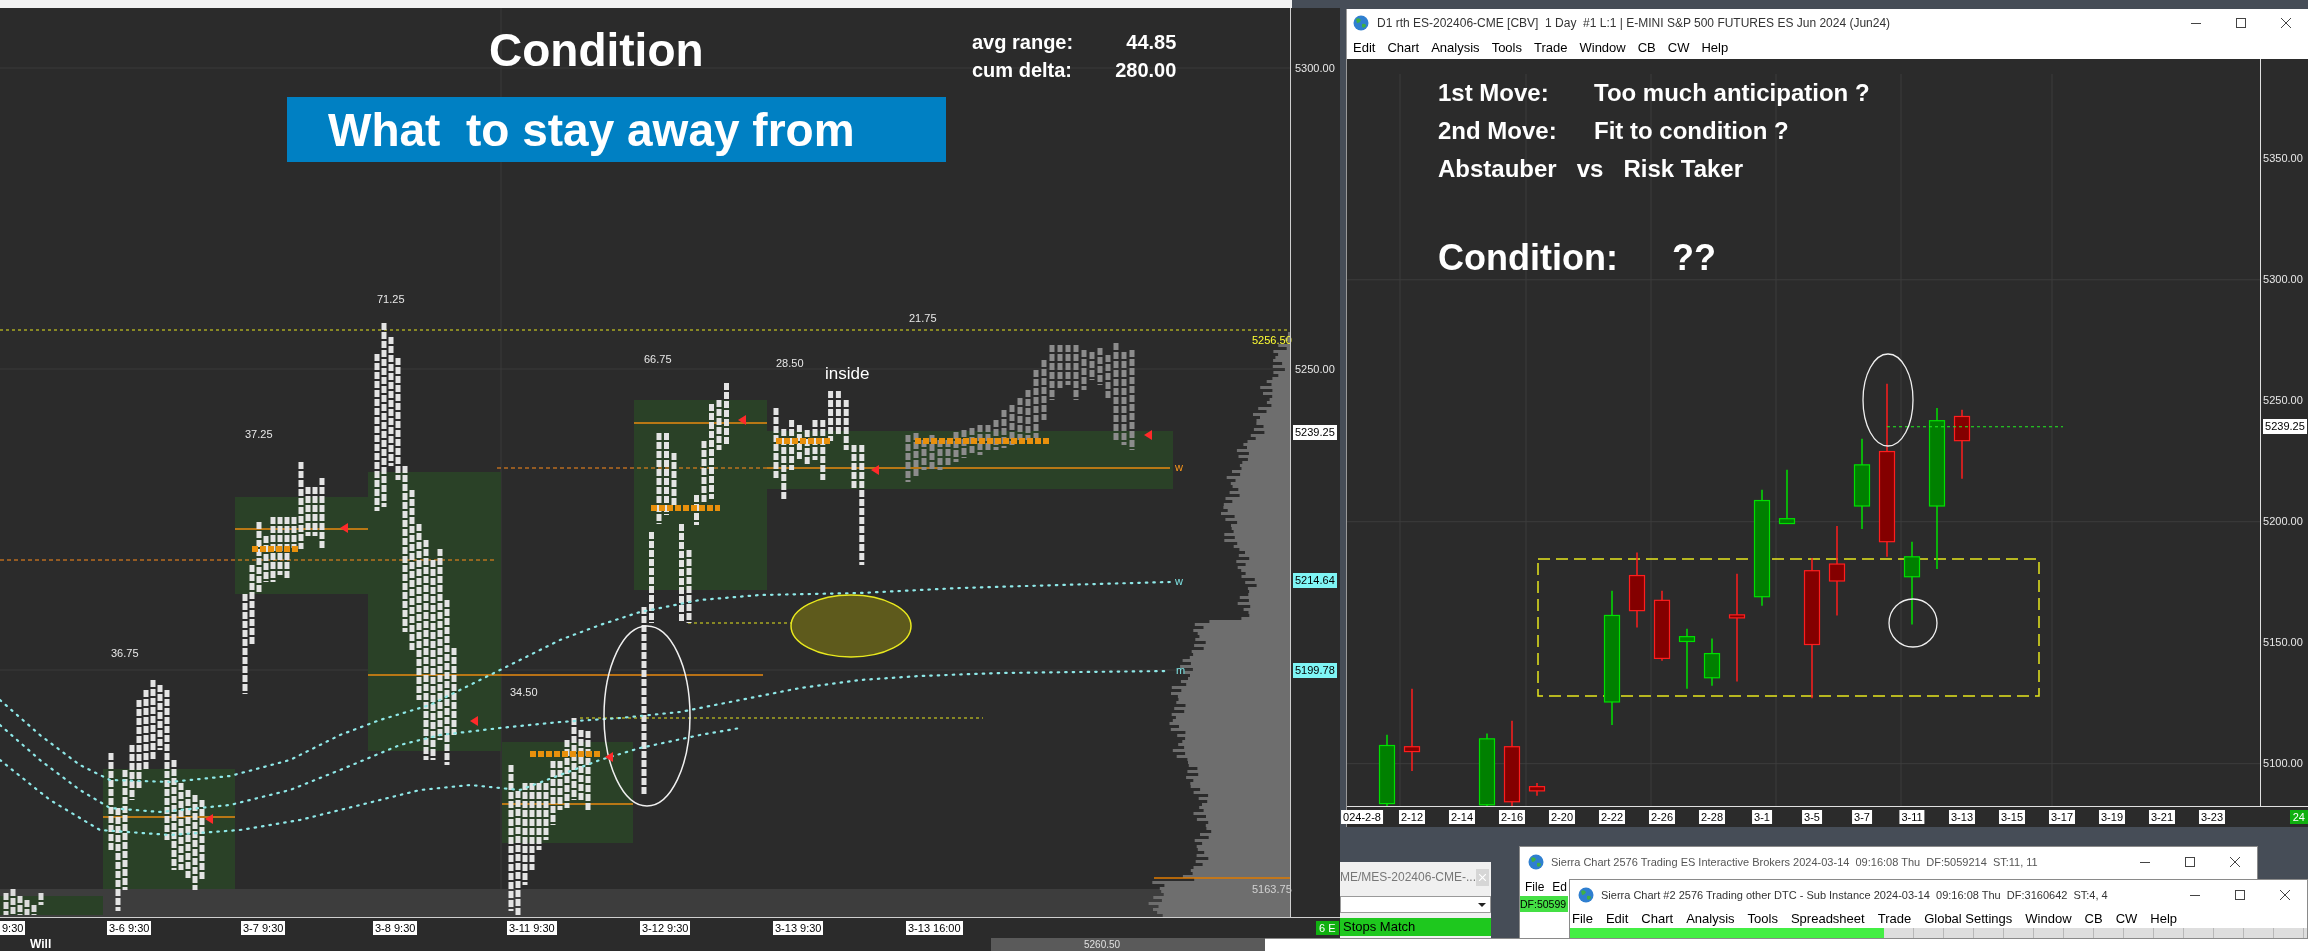 This screenshot has width=2308, height=951. Describe the element at coordinates (1634, 23) in the screenshot. I see `window-title: D1 rth ES-202406-CME [CBV] 1 Day #1 L:1 | E-MINI S&P 500 FUTURES ES Jun 2024 (Jun24)` at that location.